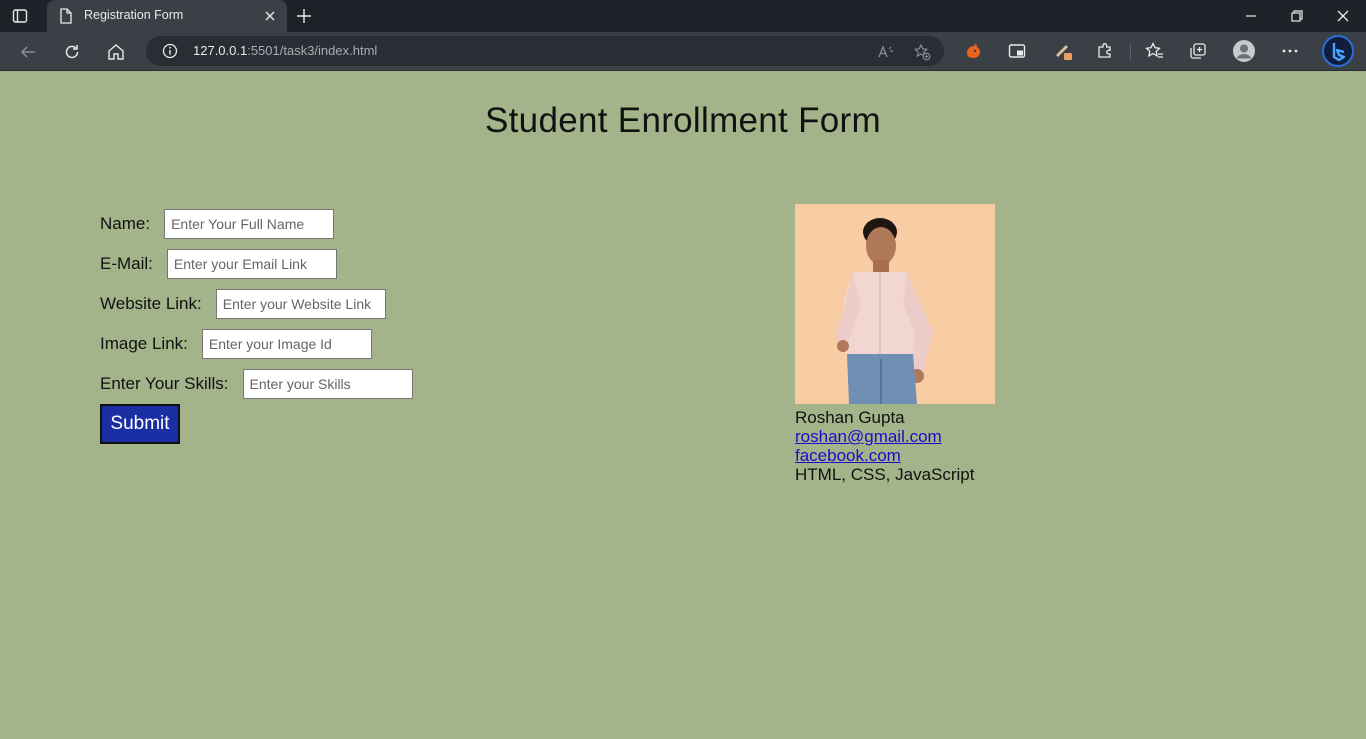 This screenshot has height=739, width=1366. Describe the element at coordinates (134, 15) in the screenshot. I see `tab-title: Registration Form` at that location.